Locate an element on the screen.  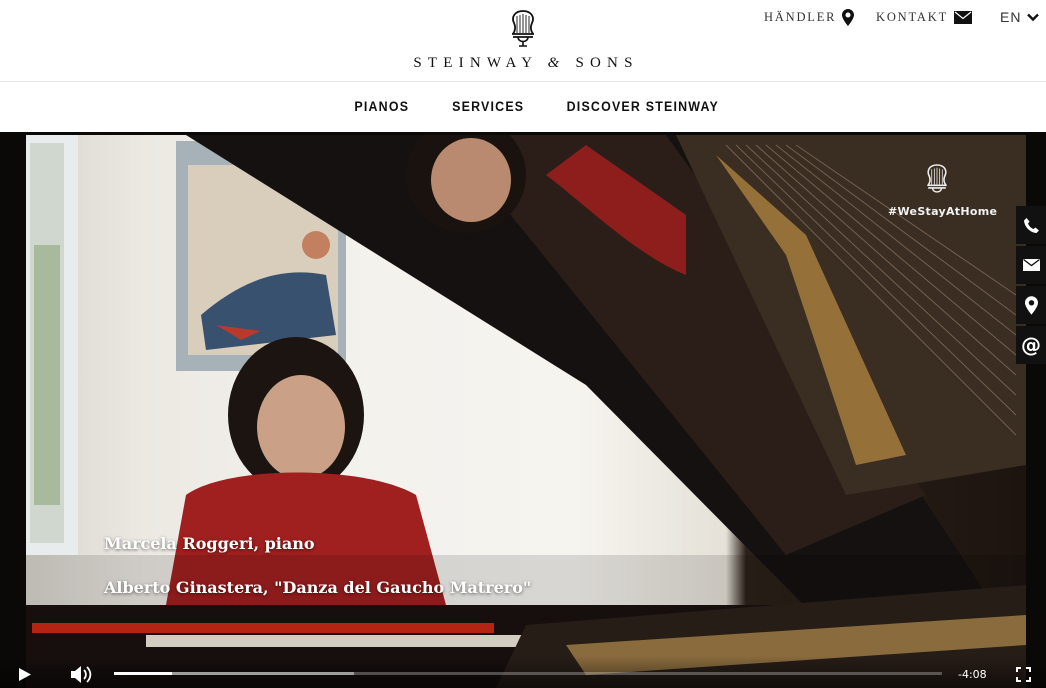
steinway-watermark-icon is located at coordinates (937, 178).